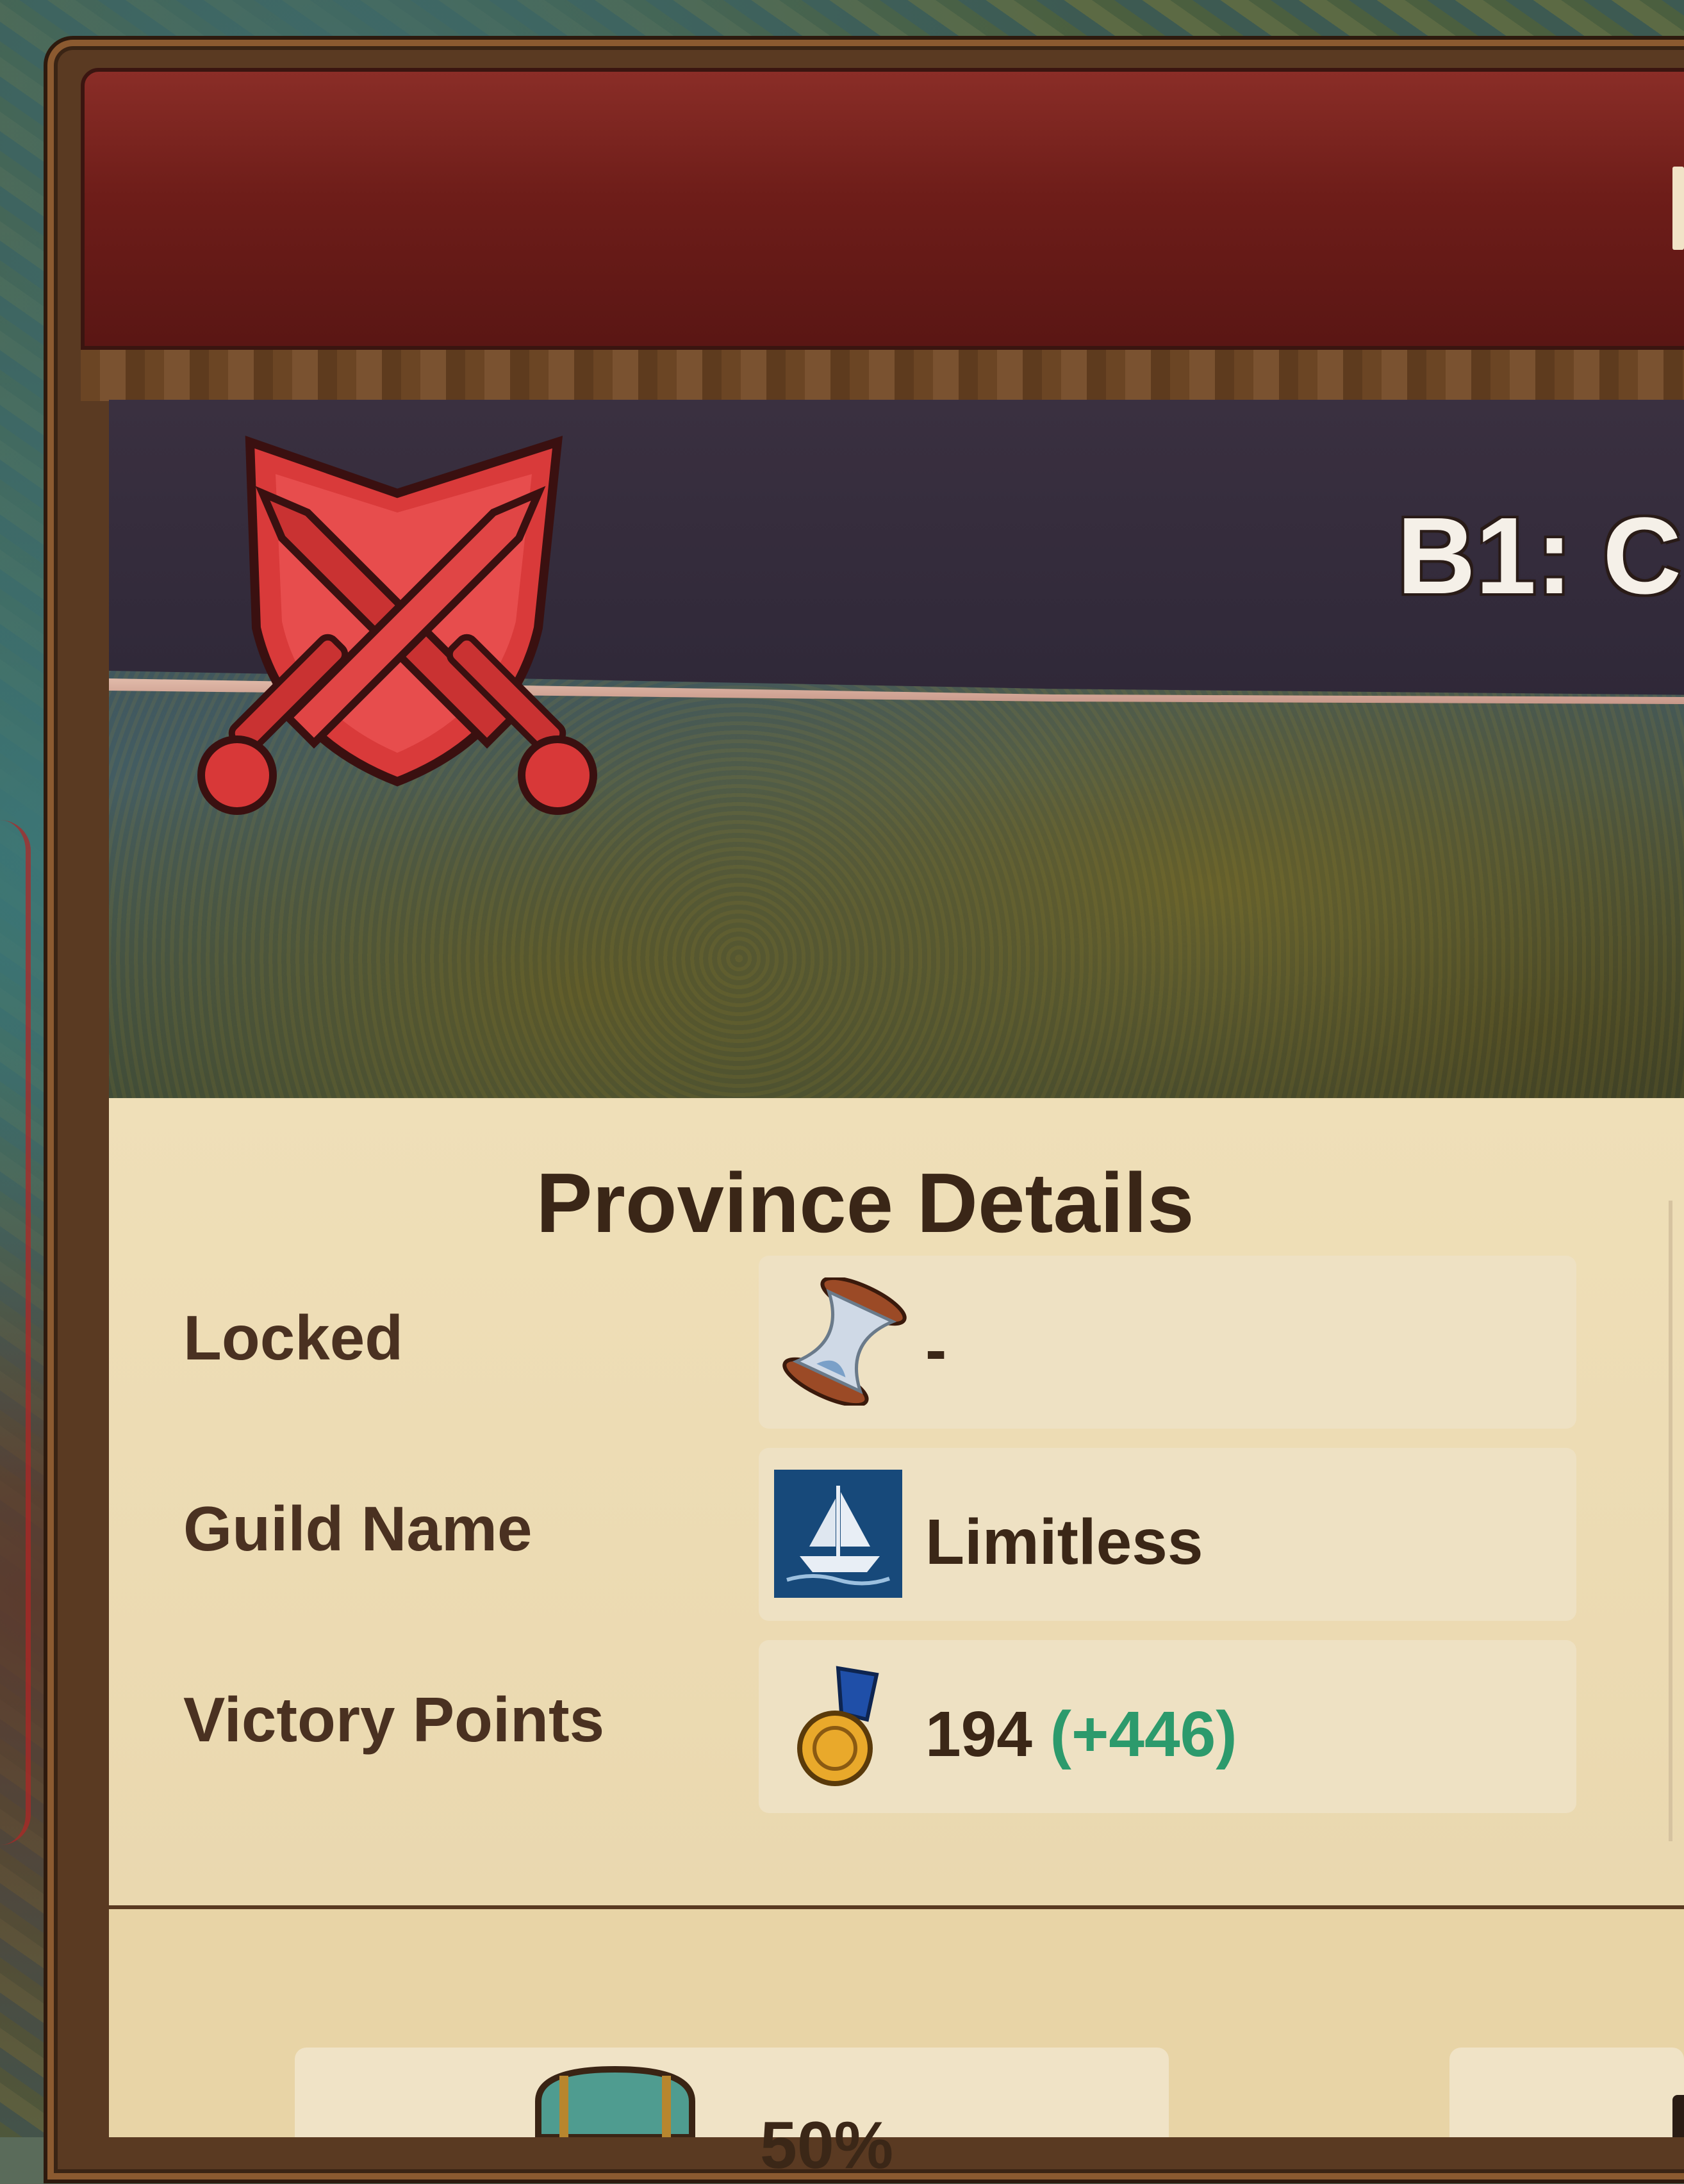 This screenshot has height=2184, width=1684. What do you see at coordinates (294, 1337) in the screenshot?
I see `locked-label: Locked` at bounding box center [294, 1337].